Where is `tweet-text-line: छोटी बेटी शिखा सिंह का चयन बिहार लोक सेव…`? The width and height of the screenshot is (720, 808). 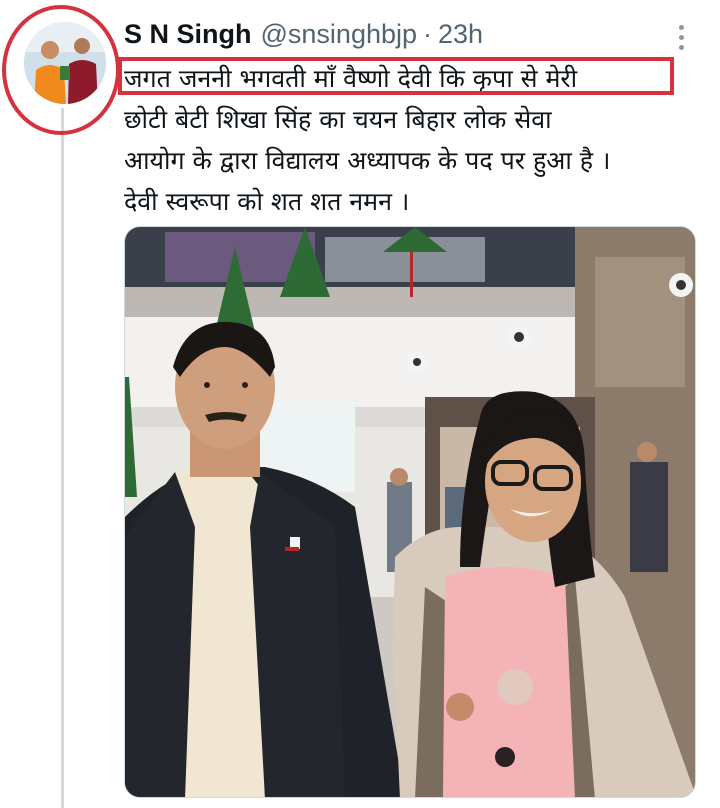 tweet-text-line: छोटी बेटी शिखा सिंह का चयन बिहार लोक सेव… is located at coordinates (338, 119).